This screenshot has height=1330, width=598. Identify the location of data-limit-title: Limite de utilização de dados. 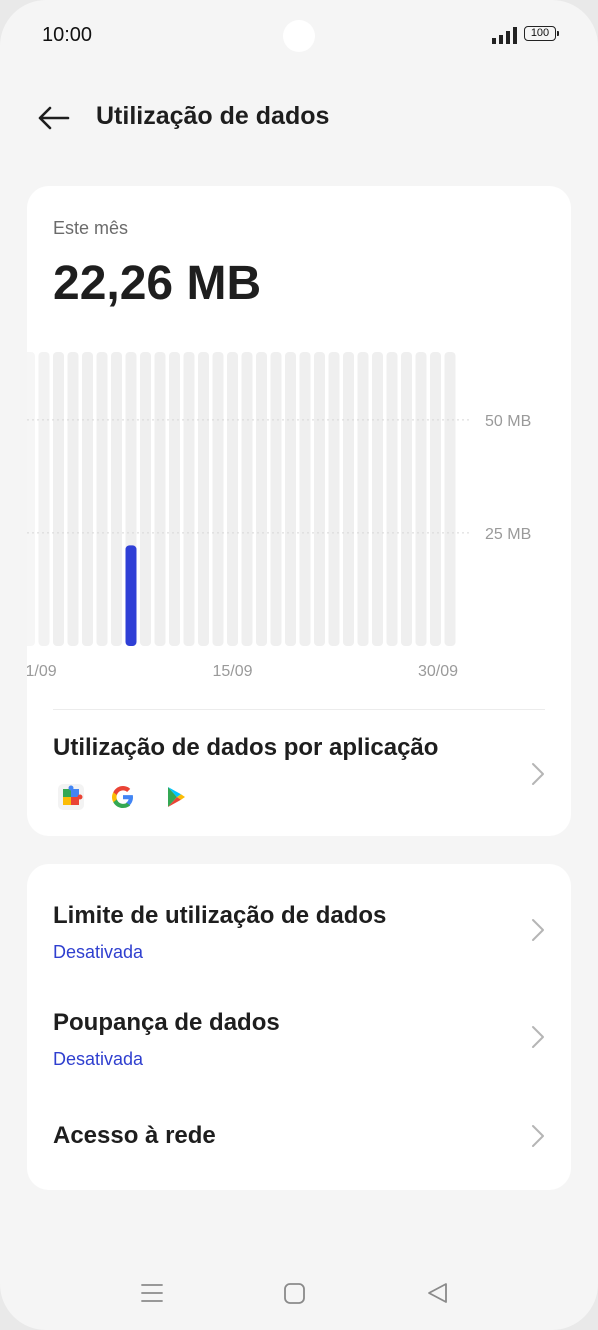
(220, 915).